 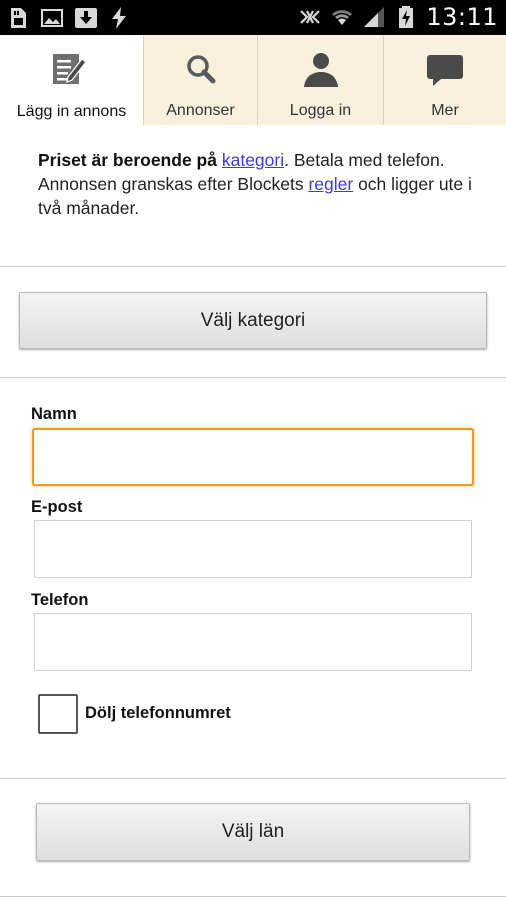 What do you see at coordinates (253, 549) in the screenshot?
I see `email-field` at bounding box center [253, 549].